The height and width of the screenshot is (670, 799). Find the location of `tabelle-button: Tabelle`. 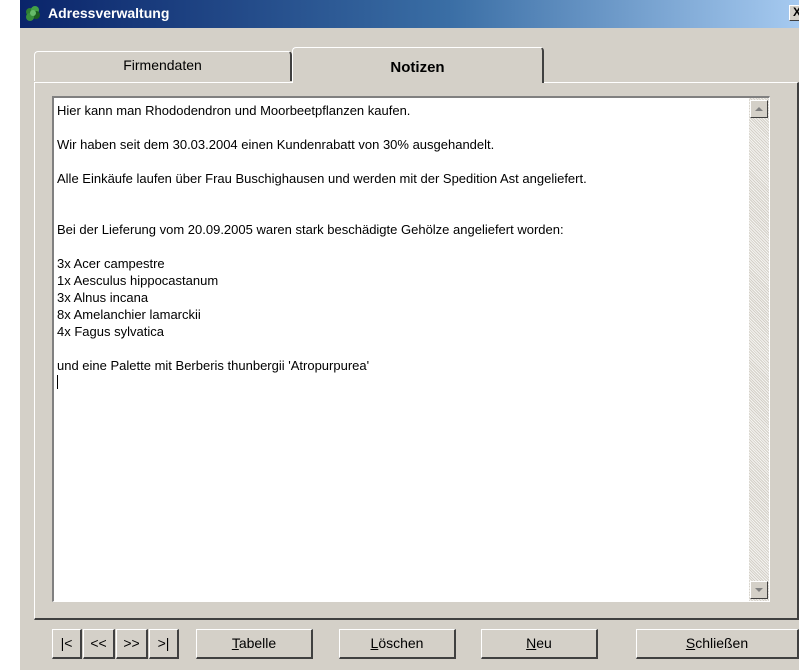

tabelle-button: Tabelle is located at coordinates (254, 644).